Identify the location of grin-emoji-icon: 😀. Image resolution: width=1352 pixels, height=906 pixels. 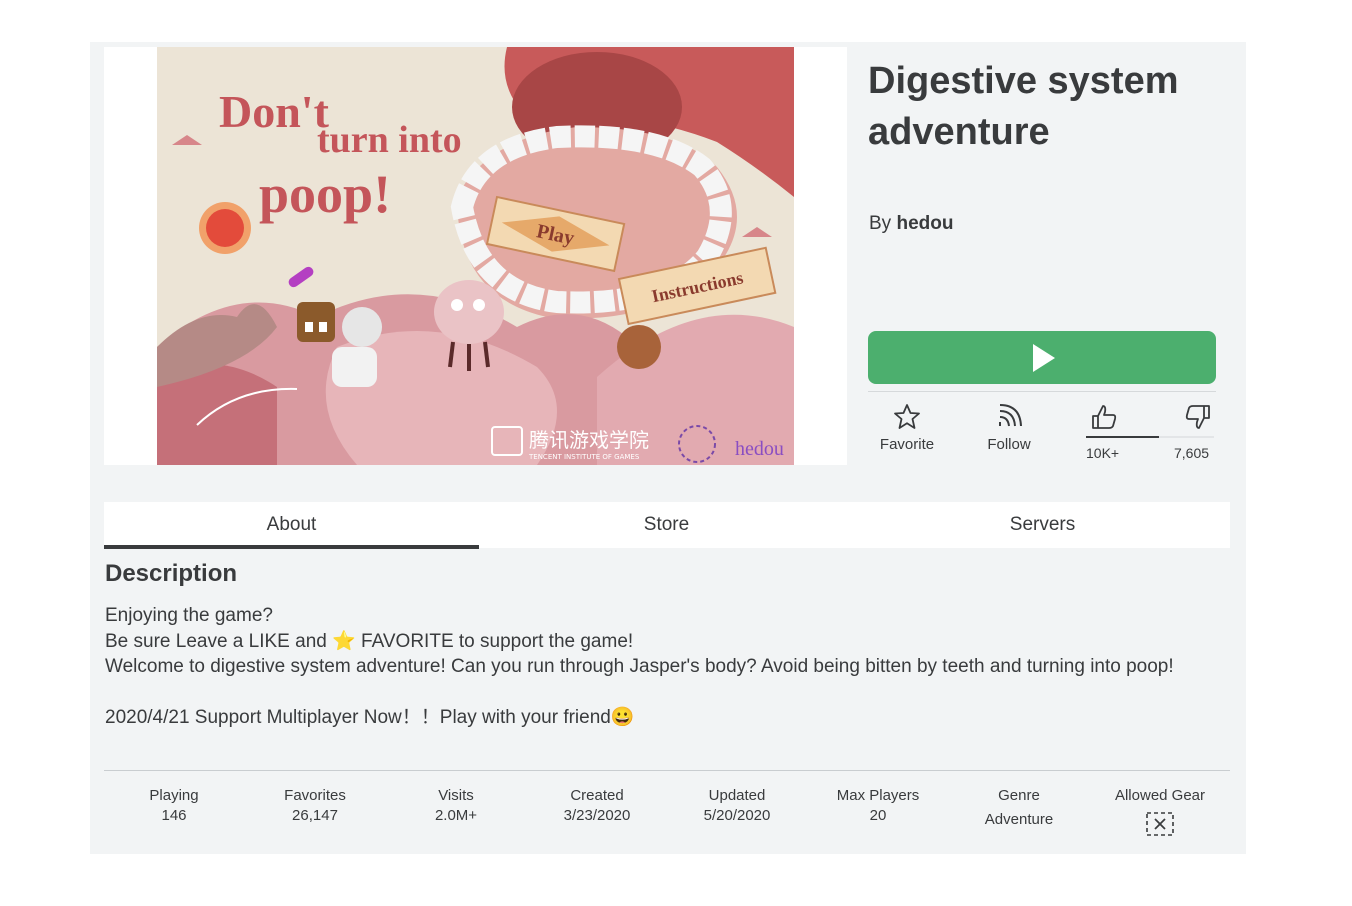
(622, 718).